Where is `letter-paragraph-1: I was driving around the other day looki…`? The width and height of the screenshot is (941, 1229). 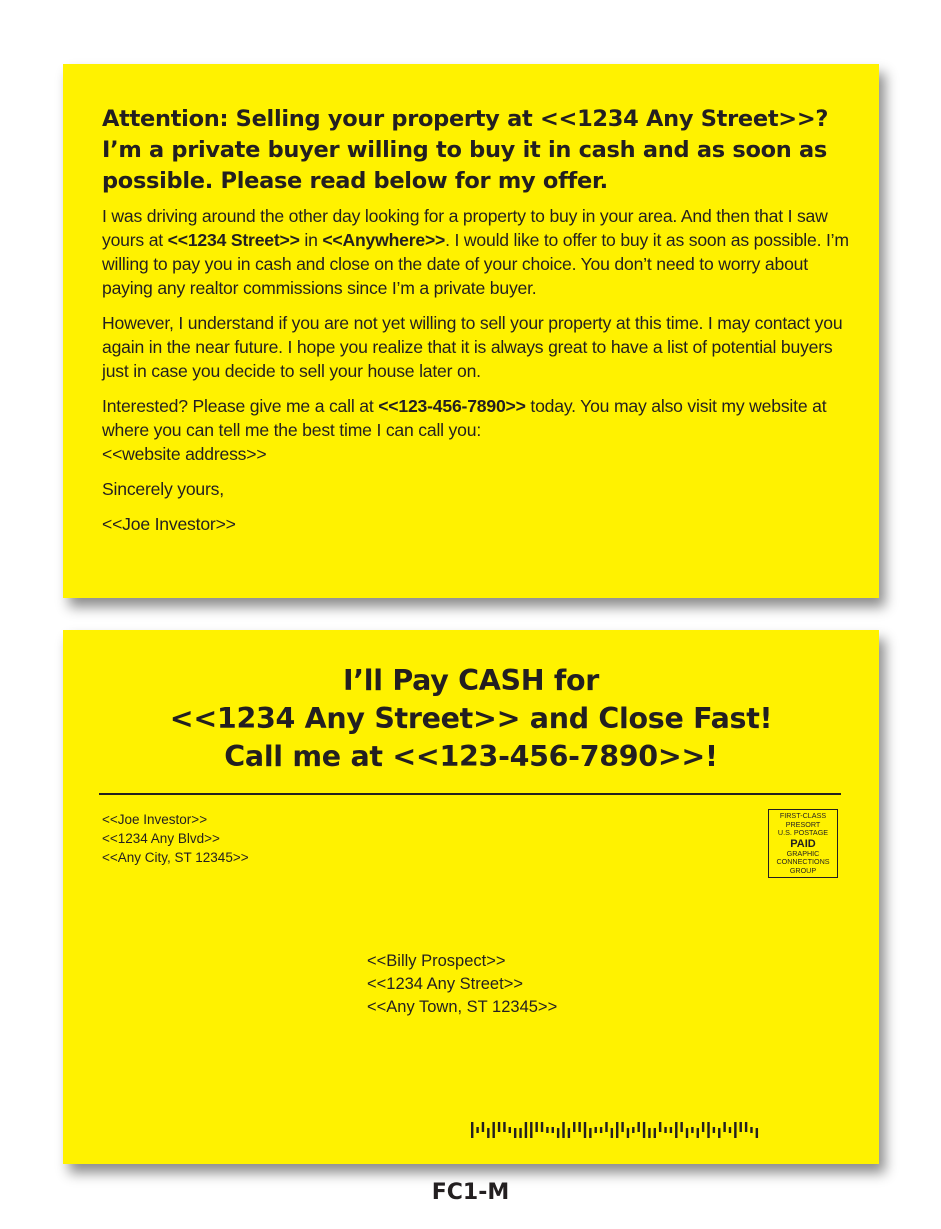 letter-paragraph-1: I was driving around the other day looki… is located at coordinates (475, 252).